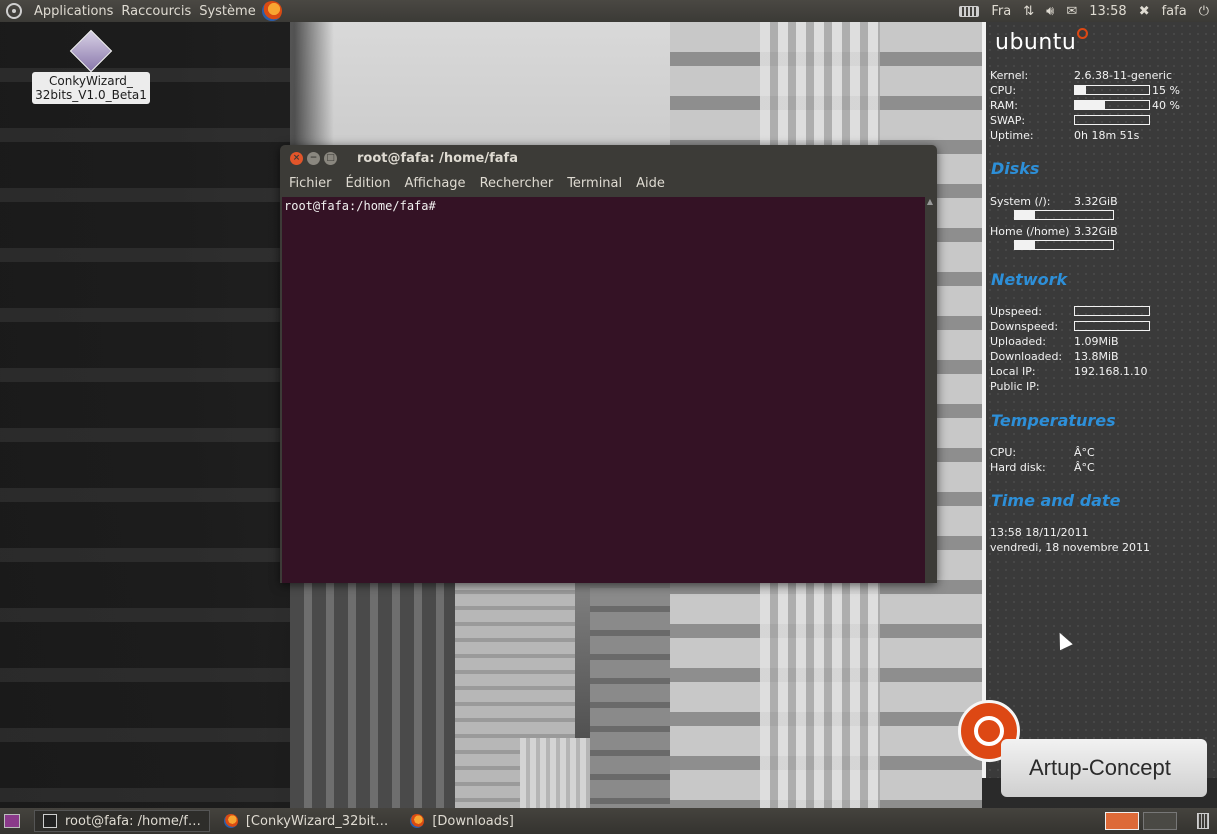 Image resolution: width=1217 pixels, height=834 pixels. What do you see at coordinates (1030, 231) in the screenshot?
I see `disk-home-label: Home (/home)` at bounding box center [1030, 231].